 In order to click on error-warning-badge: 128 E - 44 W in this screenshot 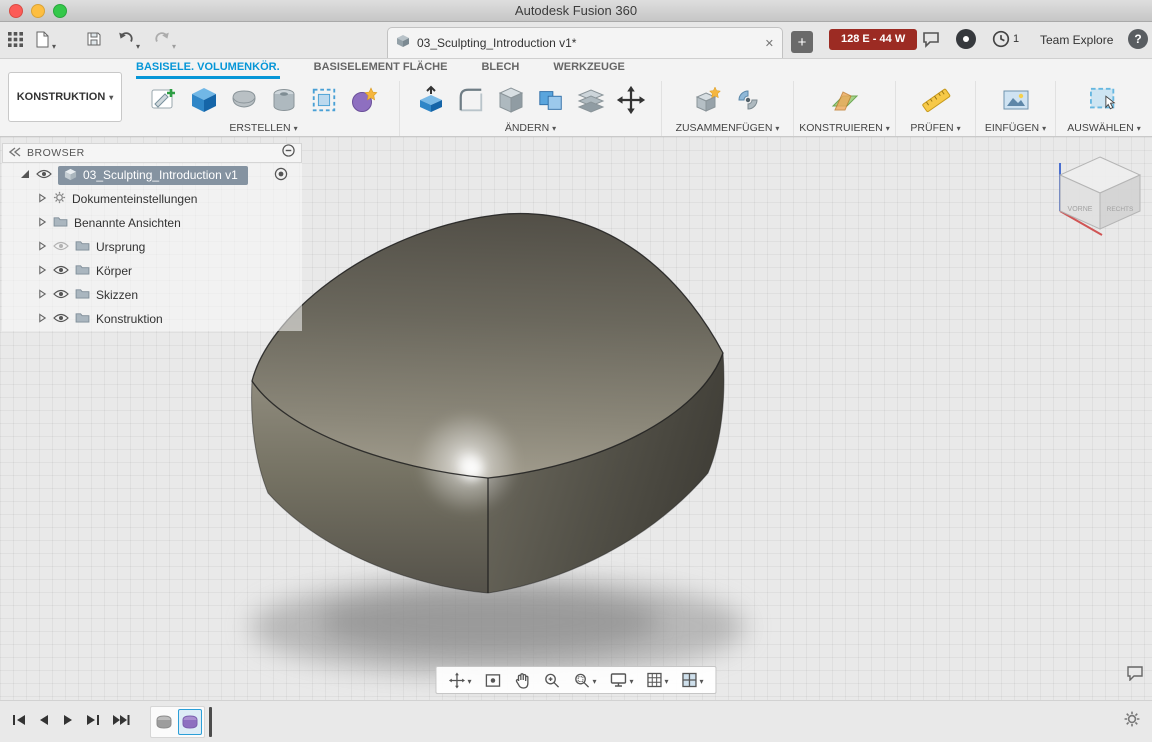, I will do `click(873, 39)`.